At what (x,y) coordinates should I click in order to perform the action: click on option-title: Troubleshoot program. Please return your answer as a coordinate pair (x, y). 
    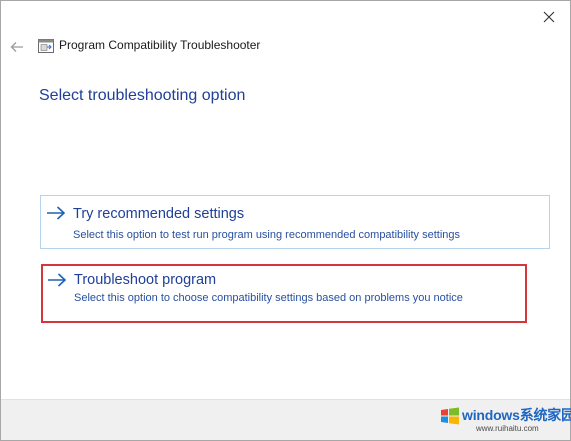
    Looking at the image, I should click on (145, 280).